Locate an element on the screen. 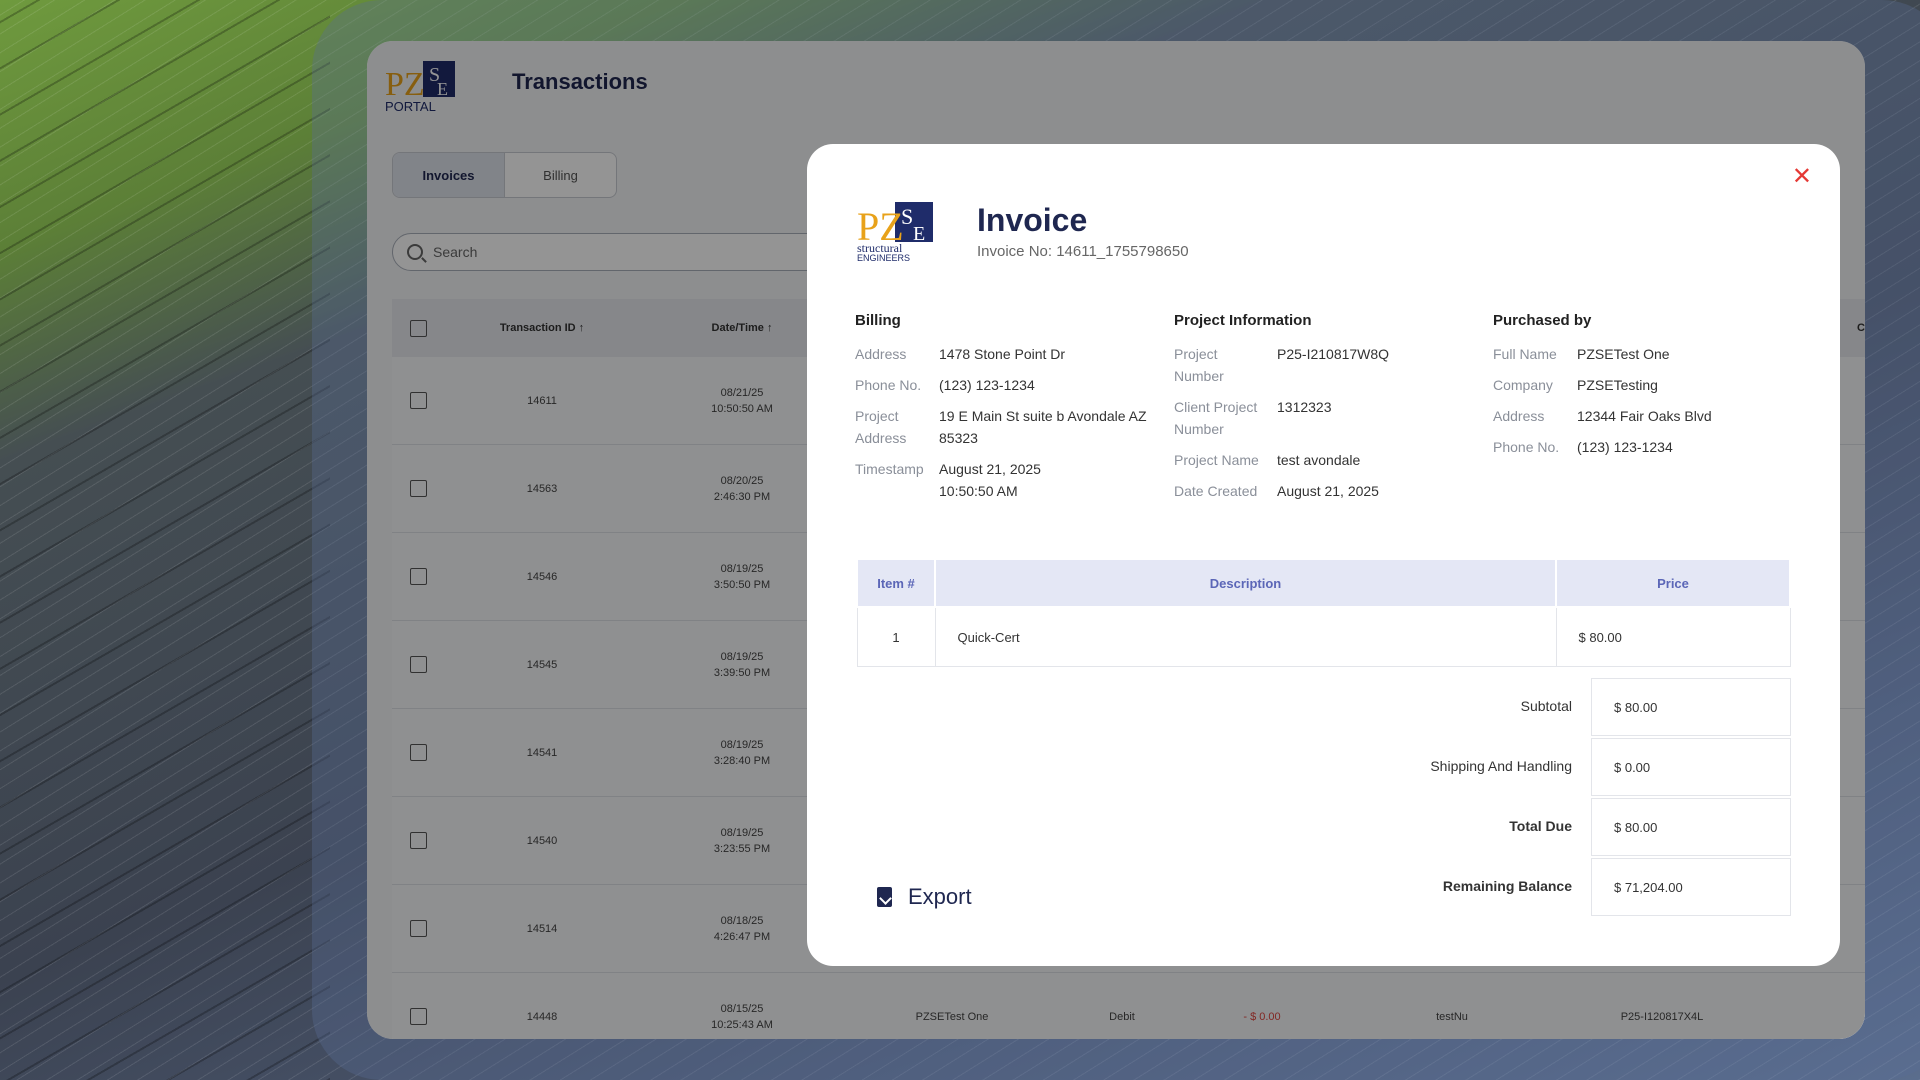  subtotal-value: $ 80.00 is located at coordinates (1691, 707).